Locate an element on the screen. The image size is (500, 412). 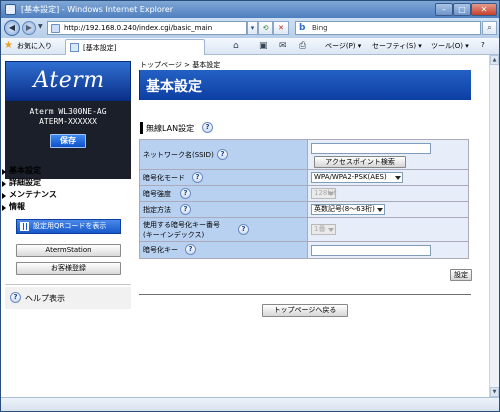
scroll-down-icon: ▼ is located at coordinates (494, 392).